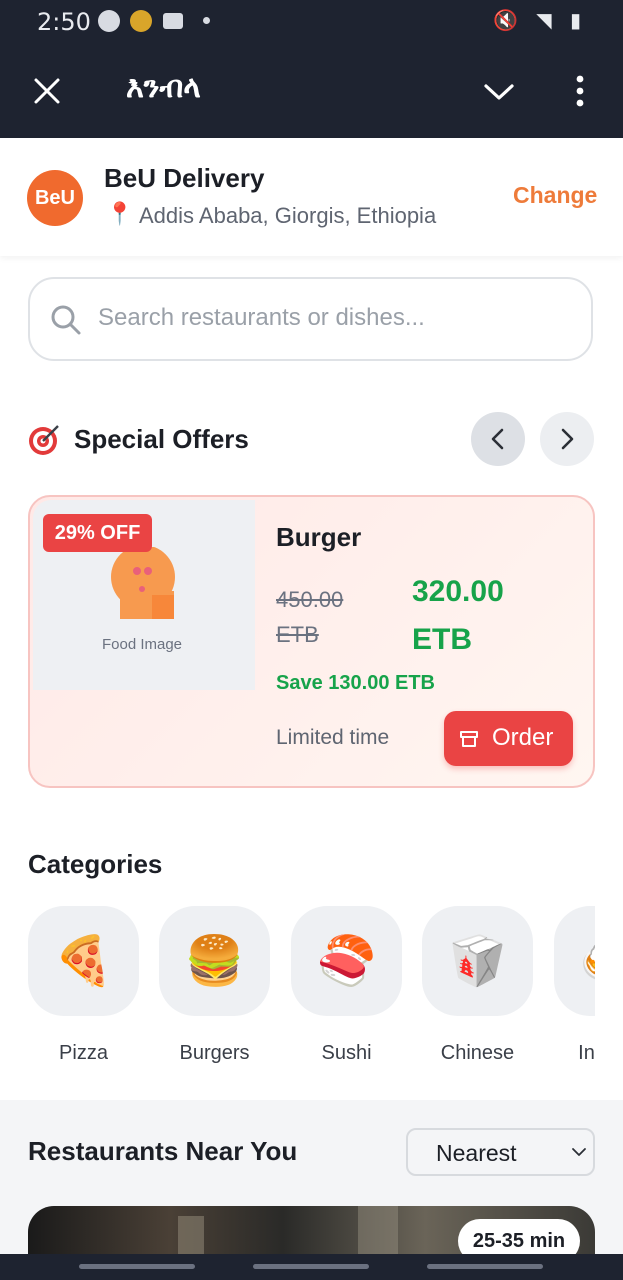  What do you see at coordinates (476, 1153) in the screenshot?
I see `sort-value: Nearest` at bounding box center [476, 1153].